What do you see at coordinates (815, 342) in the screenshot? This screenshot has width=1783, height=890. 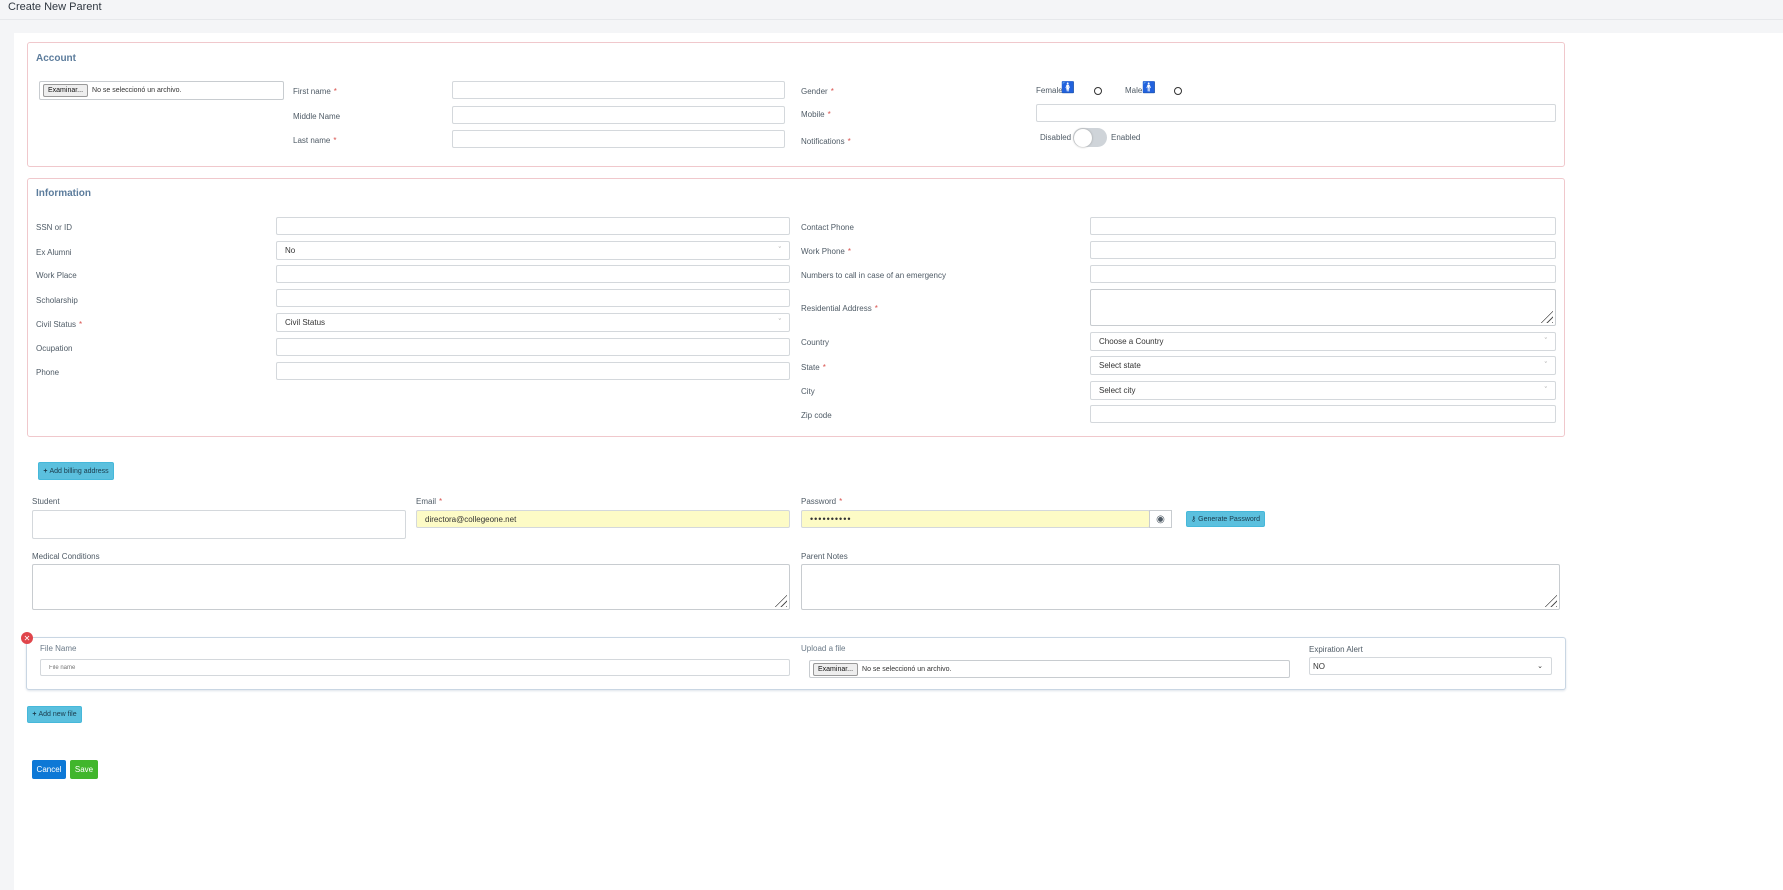 I see `country-label: Country` at bounding box center [815, 342].